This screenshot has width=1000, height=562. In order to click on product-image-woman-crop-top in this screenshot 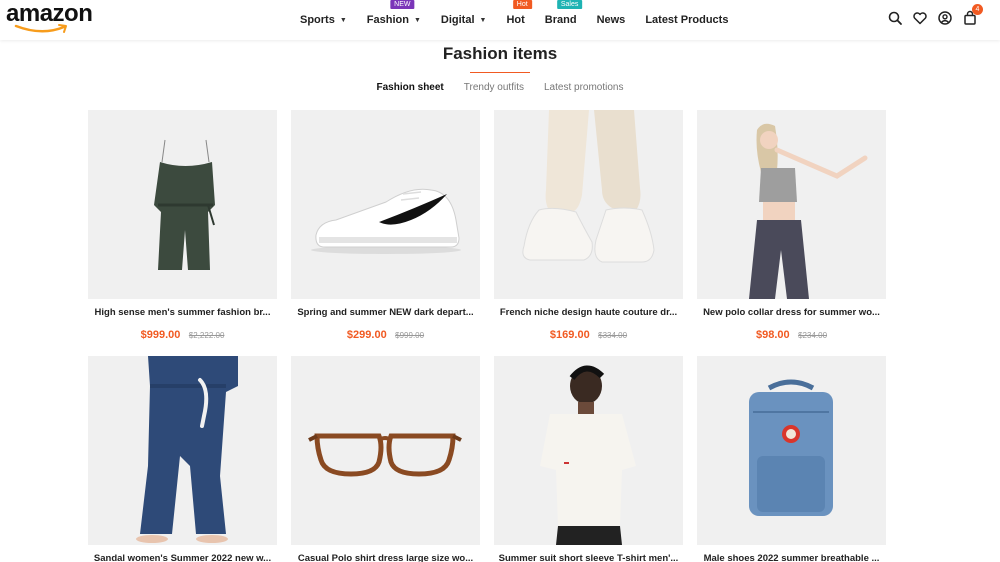, I will do `click(791, 204)`.